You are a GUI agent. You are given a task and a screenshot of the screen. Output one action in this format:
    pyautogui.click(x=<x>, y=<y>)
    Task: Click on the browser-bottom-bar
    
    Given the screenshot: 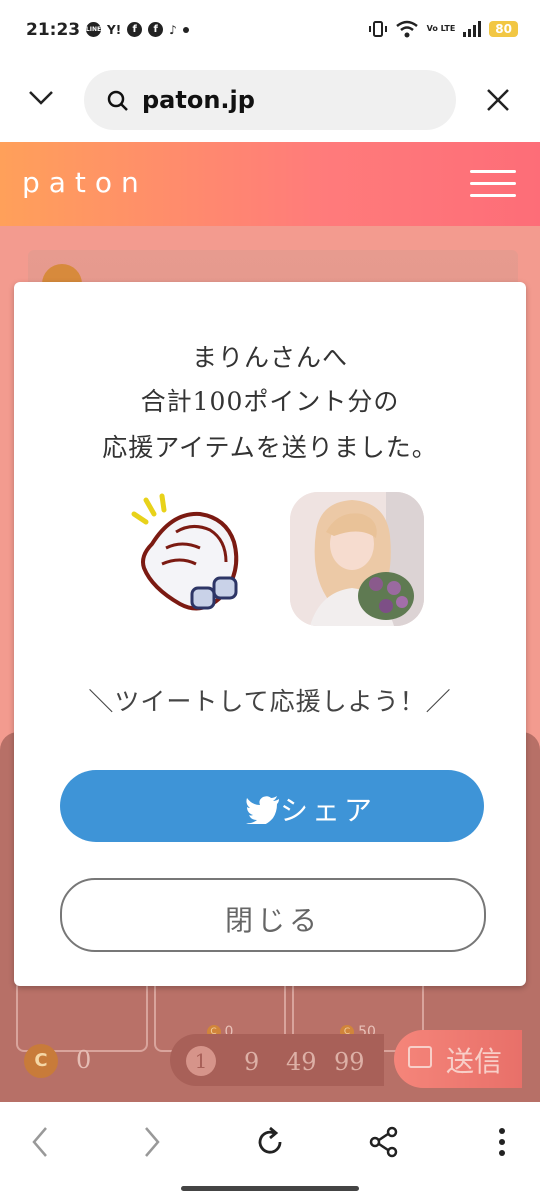 What is the action you would take?
    pyautogui.click(x=270, y=1151)
    